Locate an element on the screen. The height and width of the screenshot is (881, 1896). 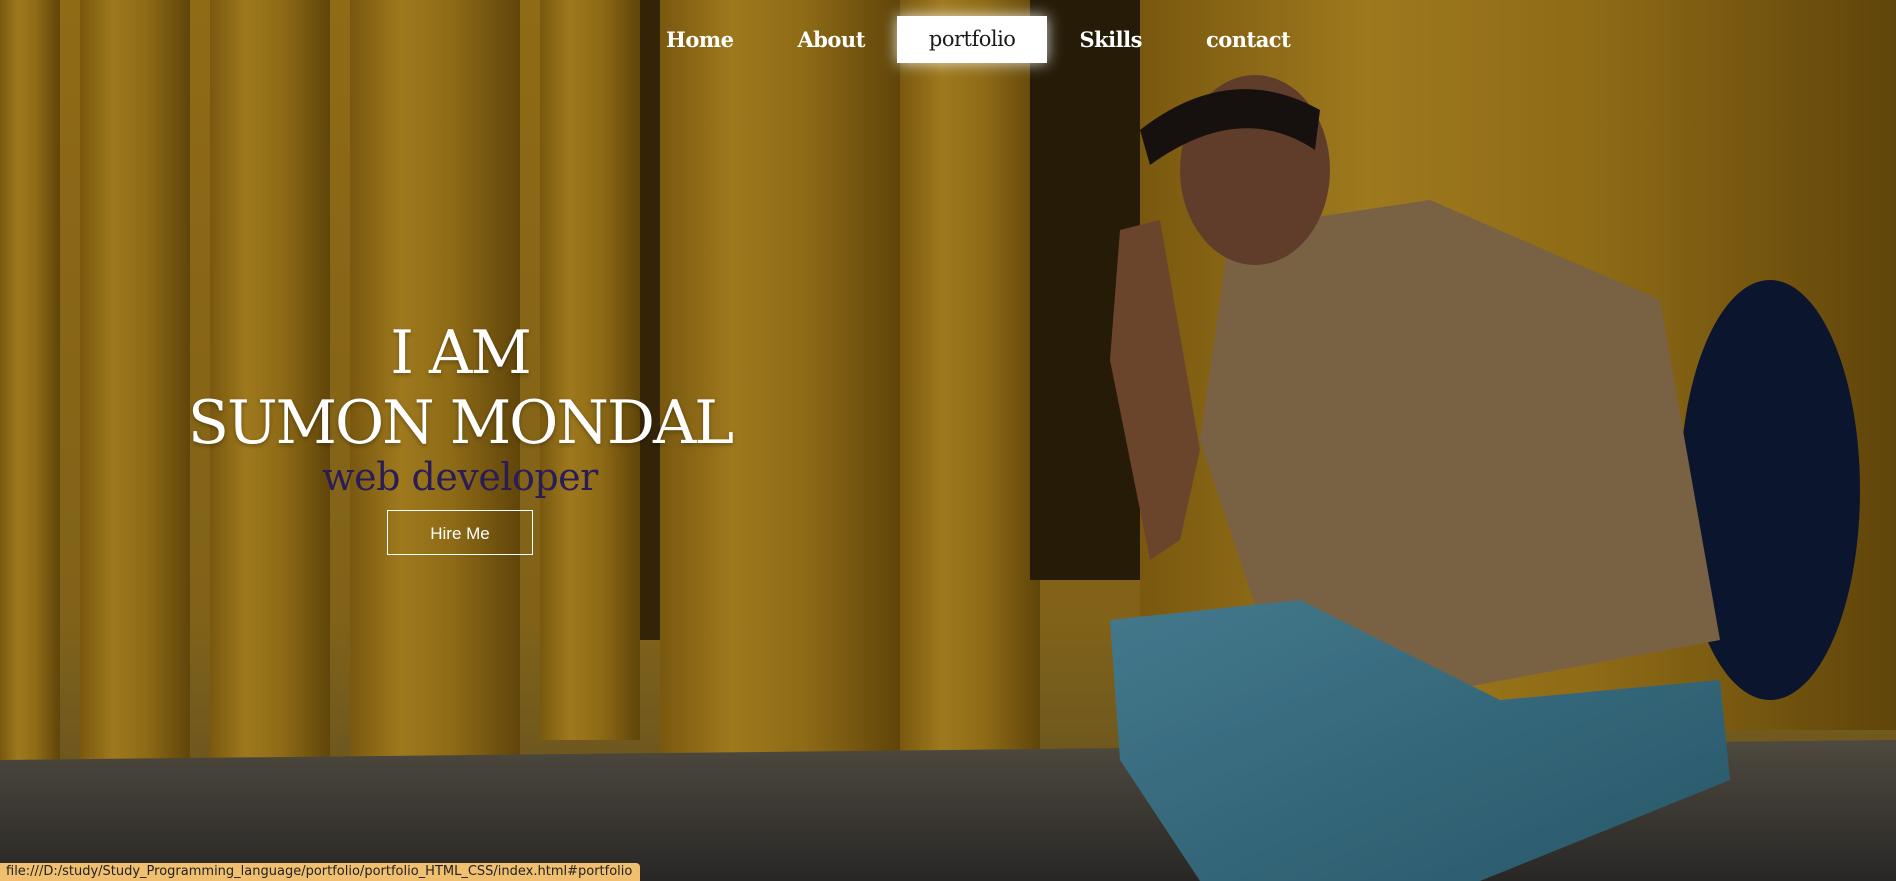
top-nav: Home About portfolio Skills contact is located at coordinates (978, 39).